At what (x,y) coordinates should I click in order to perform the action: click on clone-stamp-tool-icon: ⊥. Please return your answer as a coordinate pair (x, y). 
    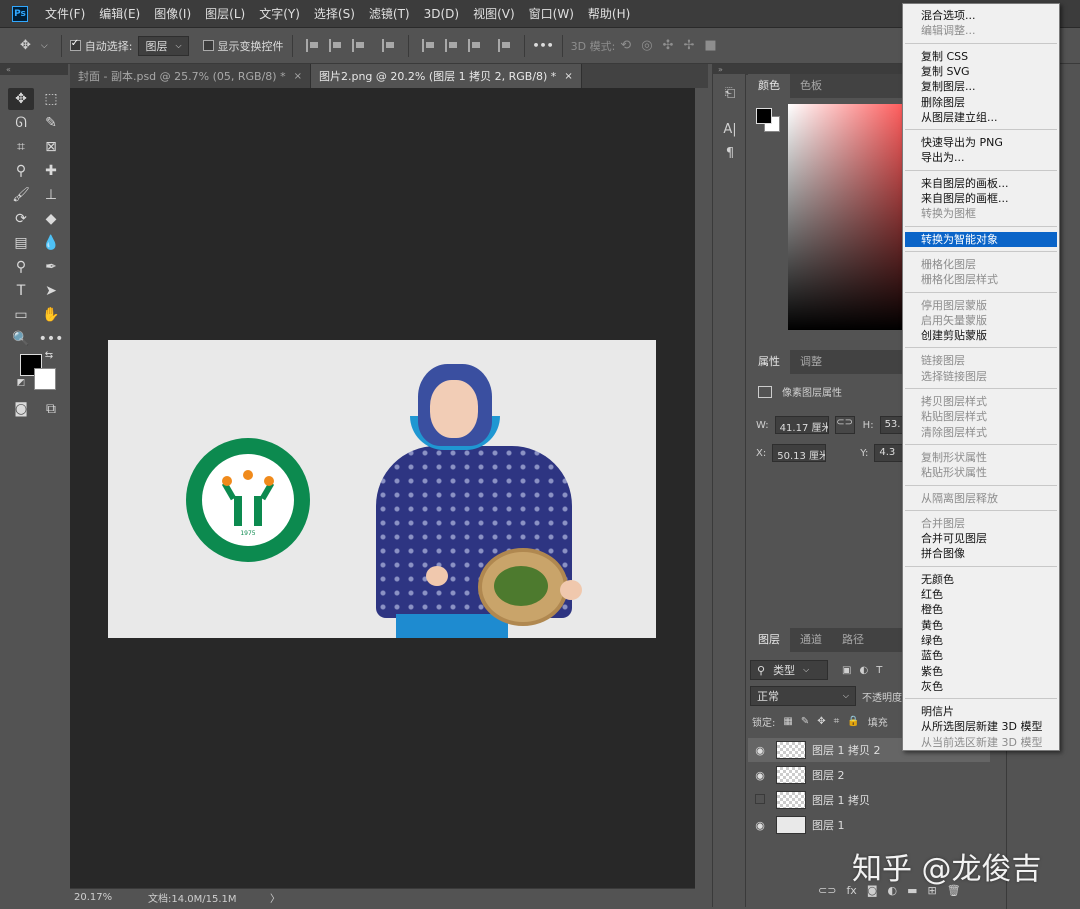
    Looking at the image, I should click on (51, 195).